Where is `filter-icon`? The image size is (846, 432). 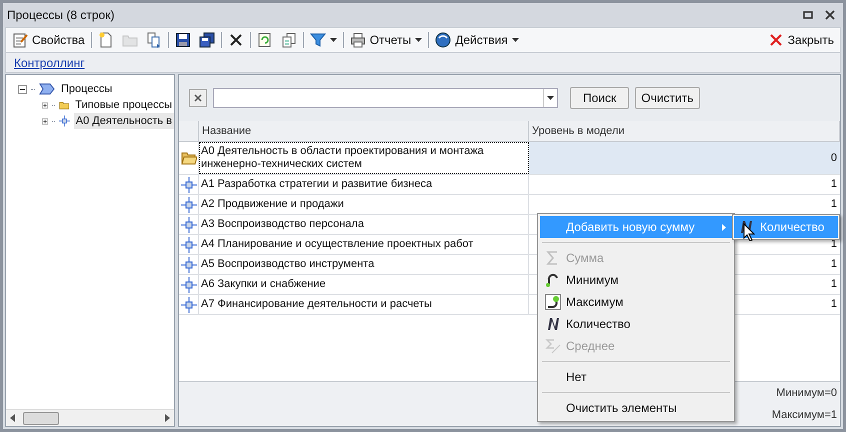
filter-icon is located at coordinates (318, 40).